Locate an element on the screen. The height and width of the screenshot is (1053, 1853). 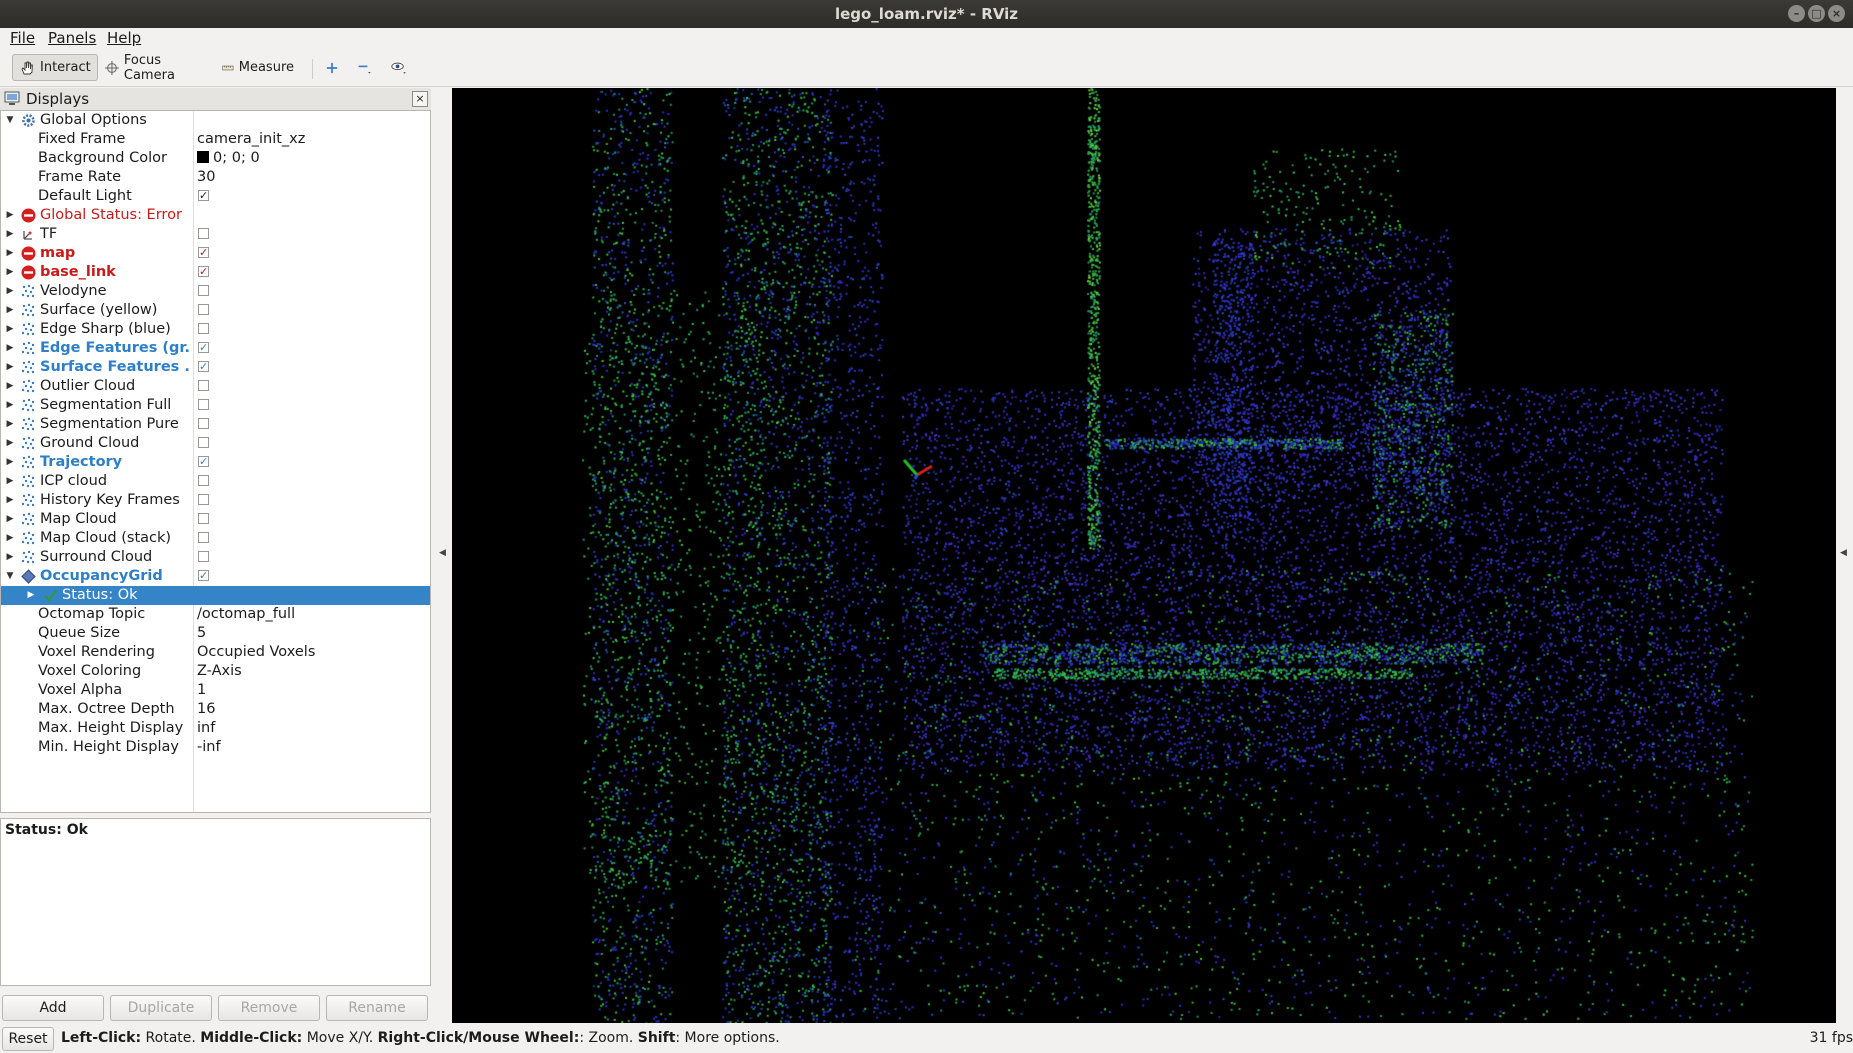
menu-file: File is located at coordinates (22, 38).